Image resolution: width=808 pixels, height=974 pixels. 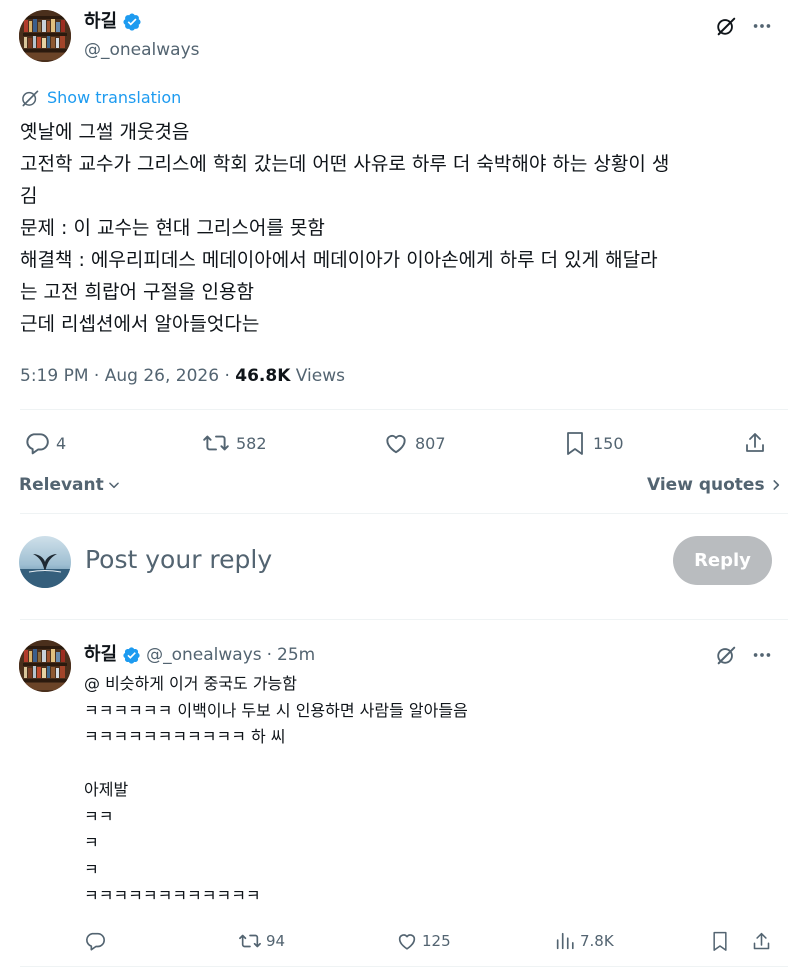 What do you see at coordinates (722, 560) in the screenshot?
I see `reply-button: Reply` at bounding box center [722, 560].